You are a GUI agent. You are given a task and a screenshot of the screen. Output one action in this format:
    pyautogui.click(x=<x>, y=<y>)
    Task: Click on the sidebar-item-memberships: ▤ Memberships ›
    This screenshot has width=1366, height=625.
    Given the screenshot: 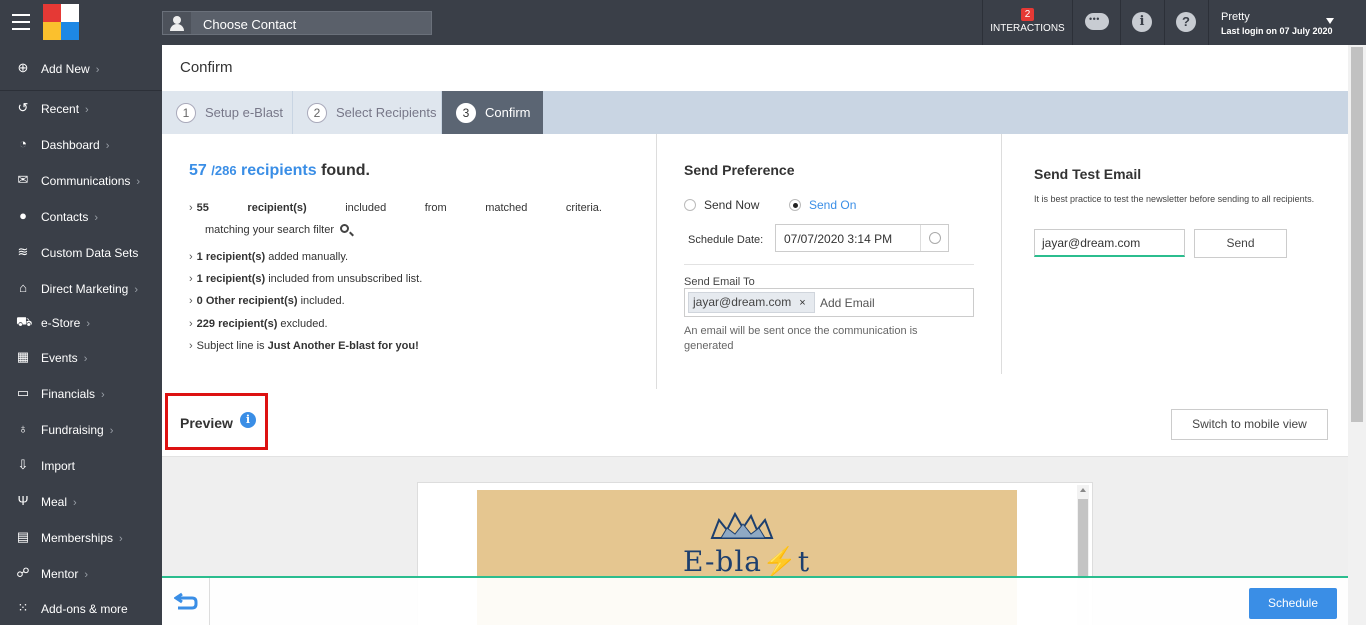 What is the action you would take?
    pyautogui.click(x=81, y=537)
    